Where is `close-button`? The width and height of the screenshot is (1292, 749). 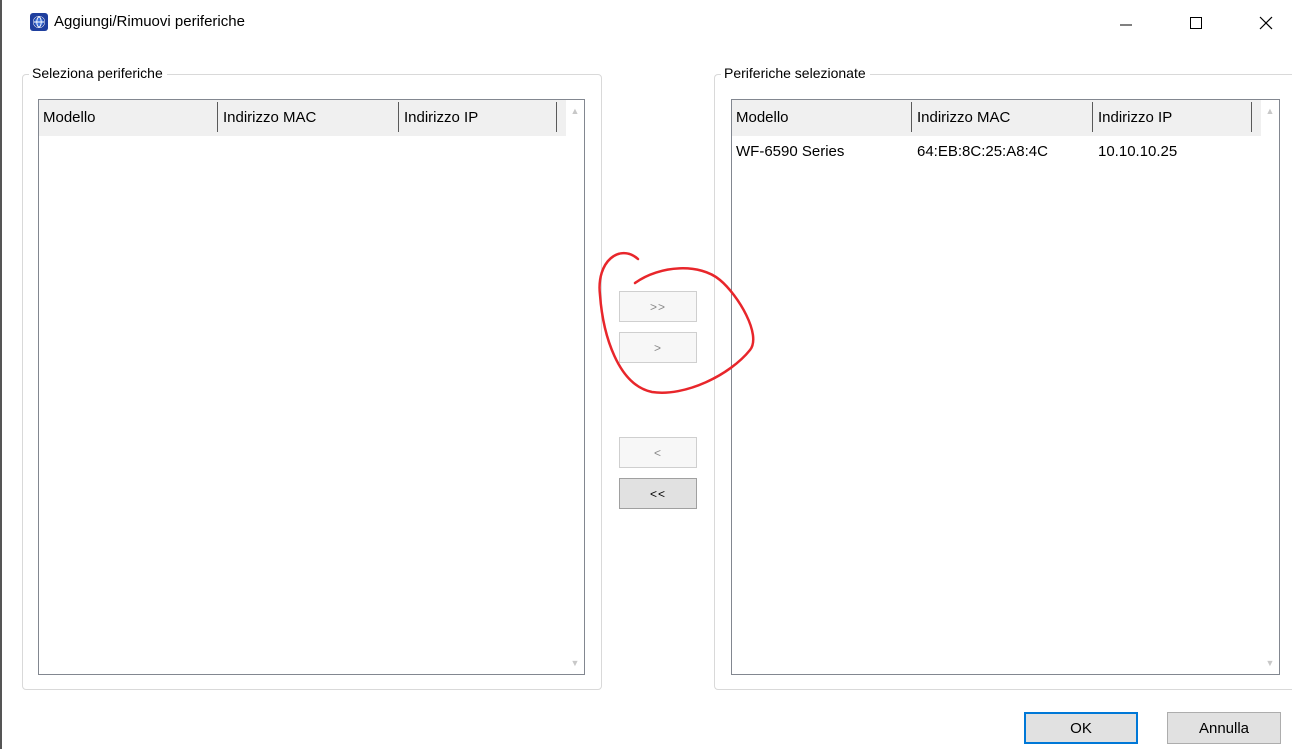 close-button is located at coordinates (1266, 23).